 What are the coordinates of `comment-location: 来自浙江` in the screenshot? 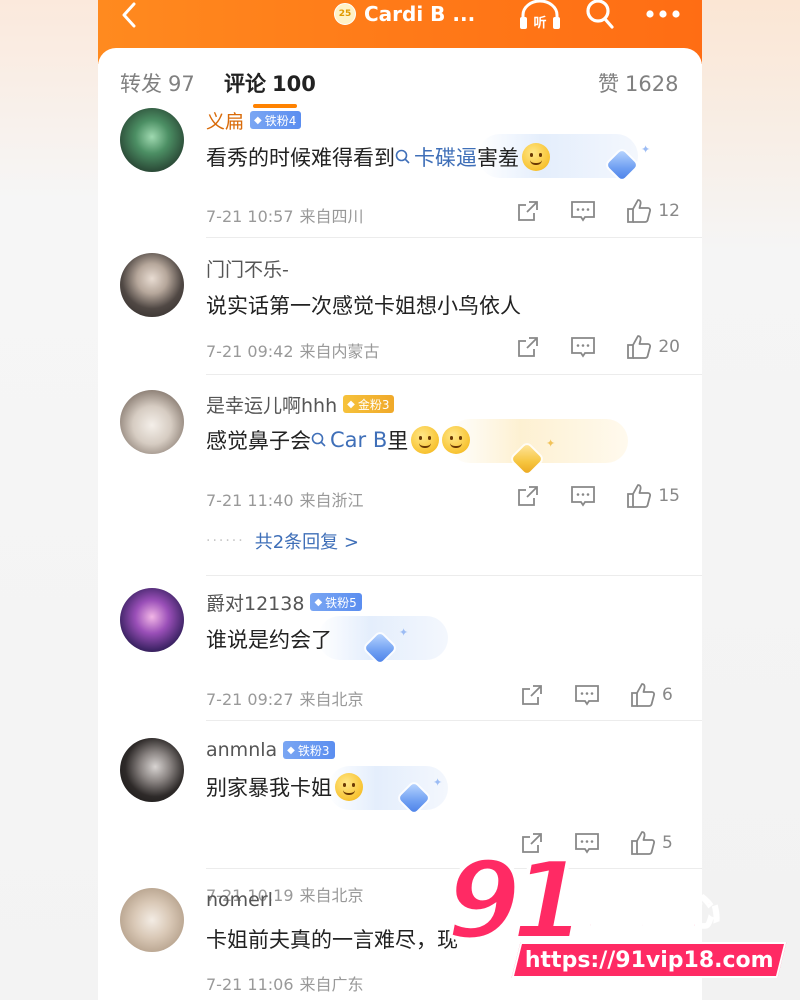 It's located at (331, 500).